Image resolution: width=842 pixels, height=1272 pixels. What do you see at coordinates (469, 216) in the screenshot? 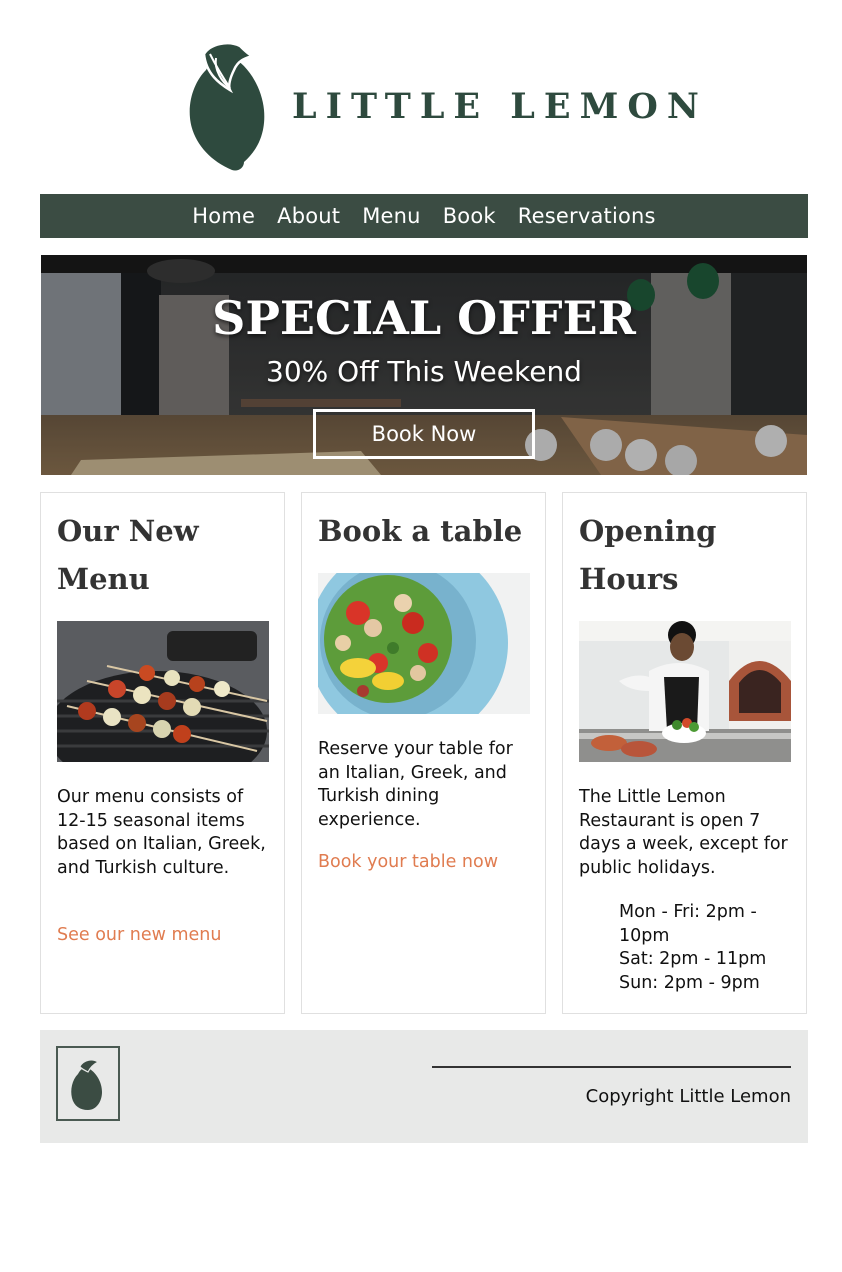
I see `nav-item-book: Book` at bounding box center [469, 216].